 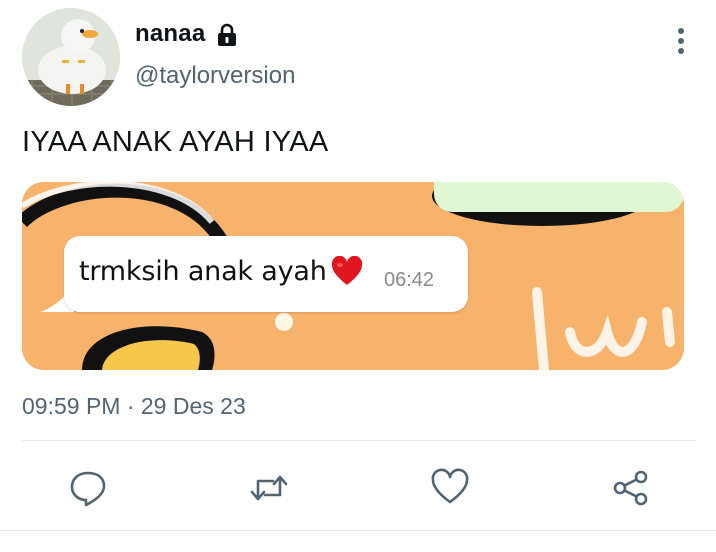 I want to click on retweet-button, so click(x=269, y=488).